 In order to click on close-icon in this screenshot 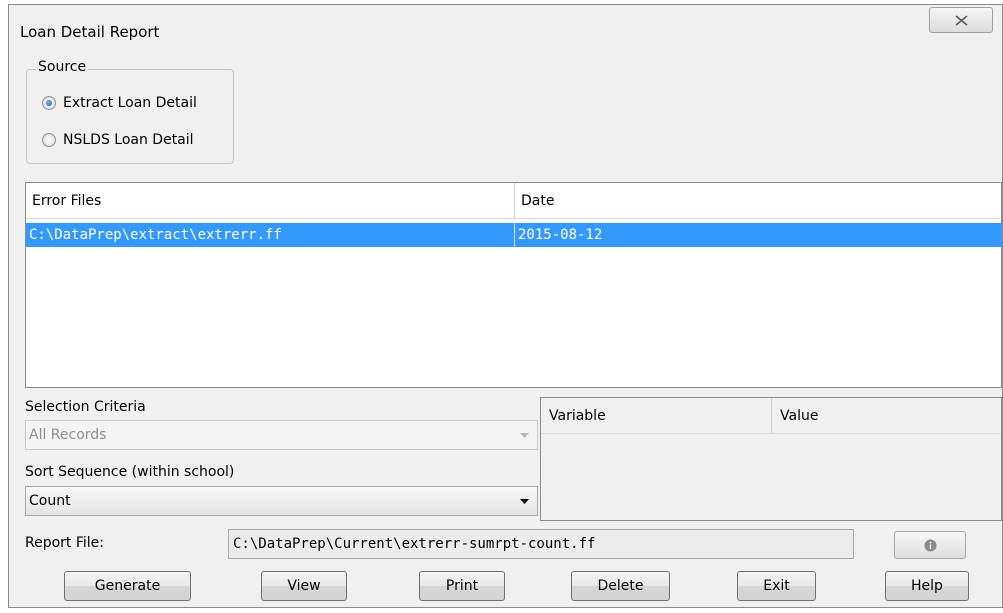, I will do `click(961, 20)`.